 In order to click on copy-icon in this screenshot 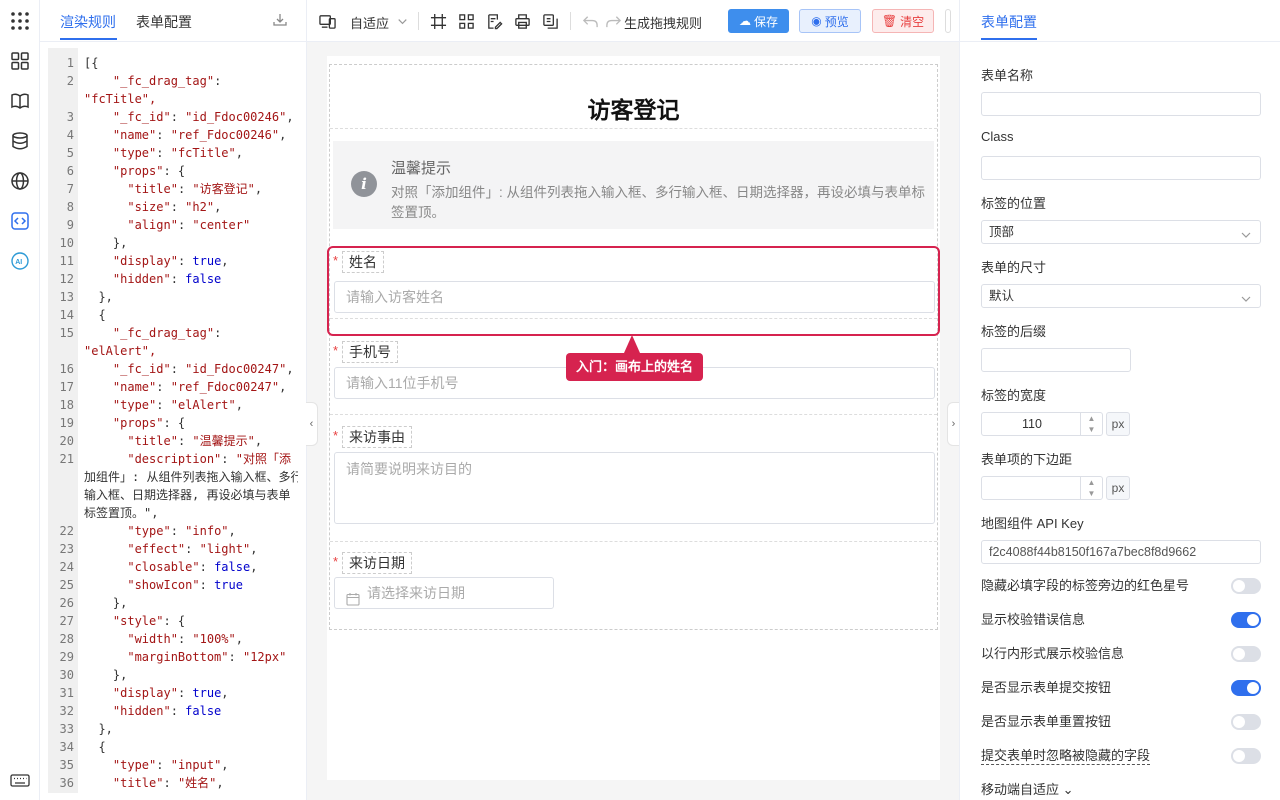, I will do `click(550, 21)`.